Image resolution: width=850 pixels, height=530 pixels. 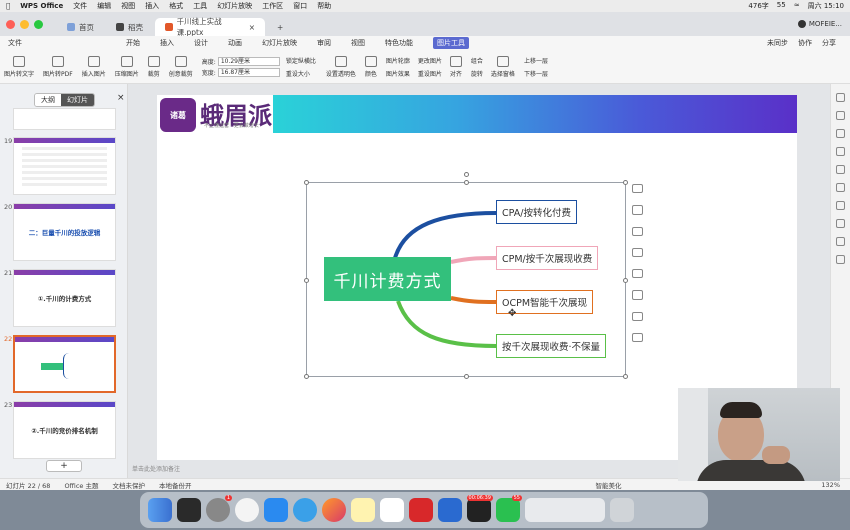 What do you see at coordinates (387, 279) in the screenshot?
I see `mindmap-root-node: 千川计费方式` at bounding box center [387, 279].